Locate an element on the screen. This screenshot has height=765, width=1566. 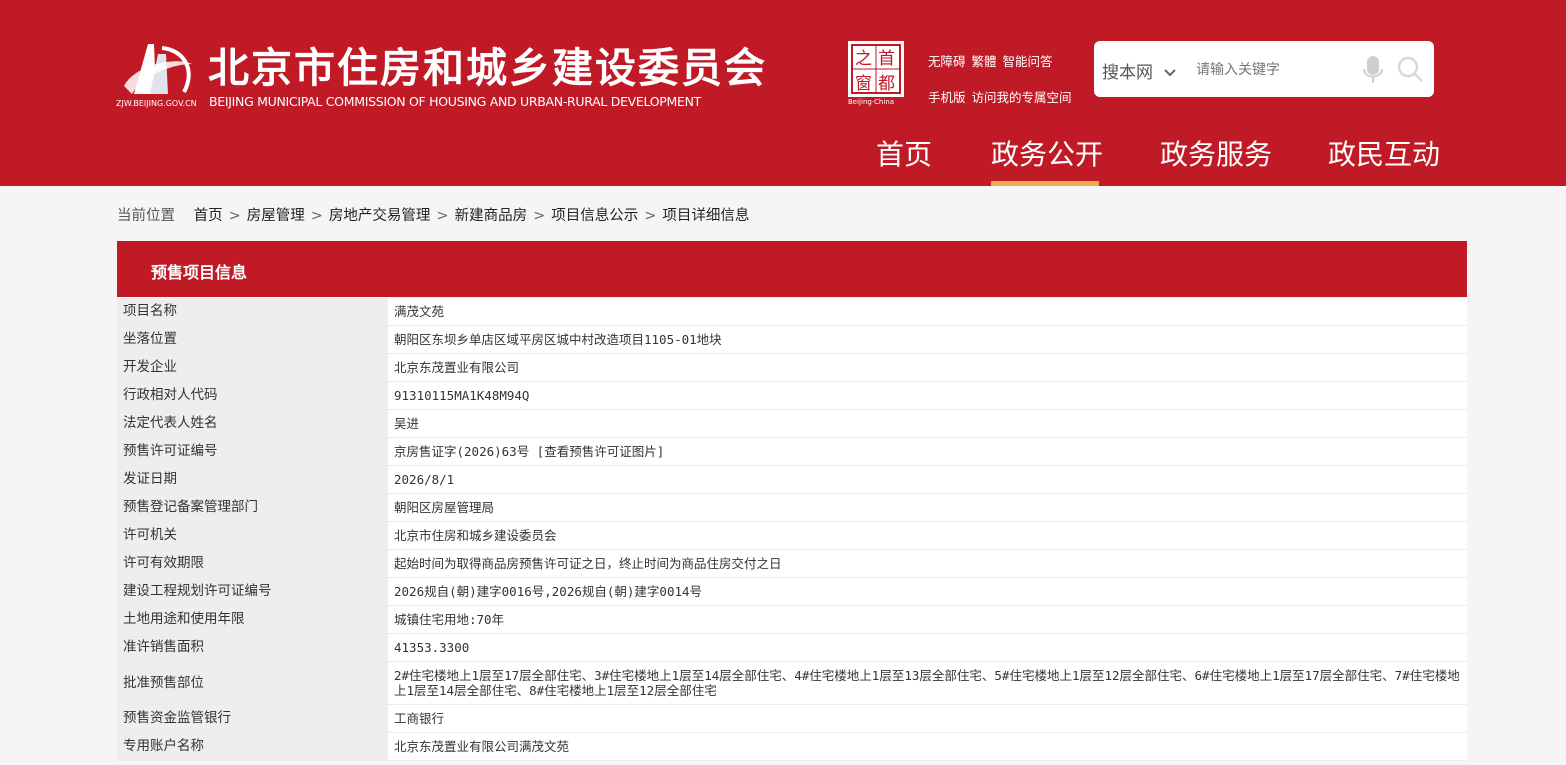
row-value: 满茂文苑 is located at coordinates (927, 312).